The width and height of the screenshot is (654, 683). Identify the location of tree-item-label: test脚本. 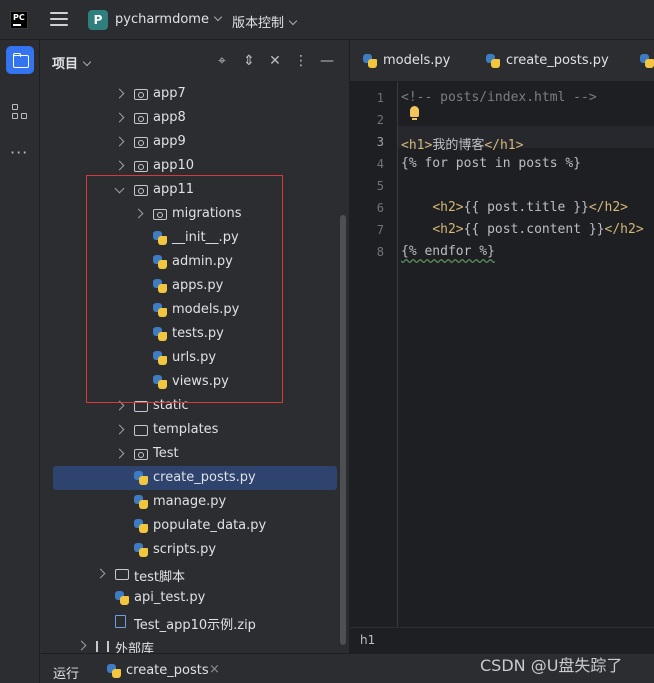
(159, 577).